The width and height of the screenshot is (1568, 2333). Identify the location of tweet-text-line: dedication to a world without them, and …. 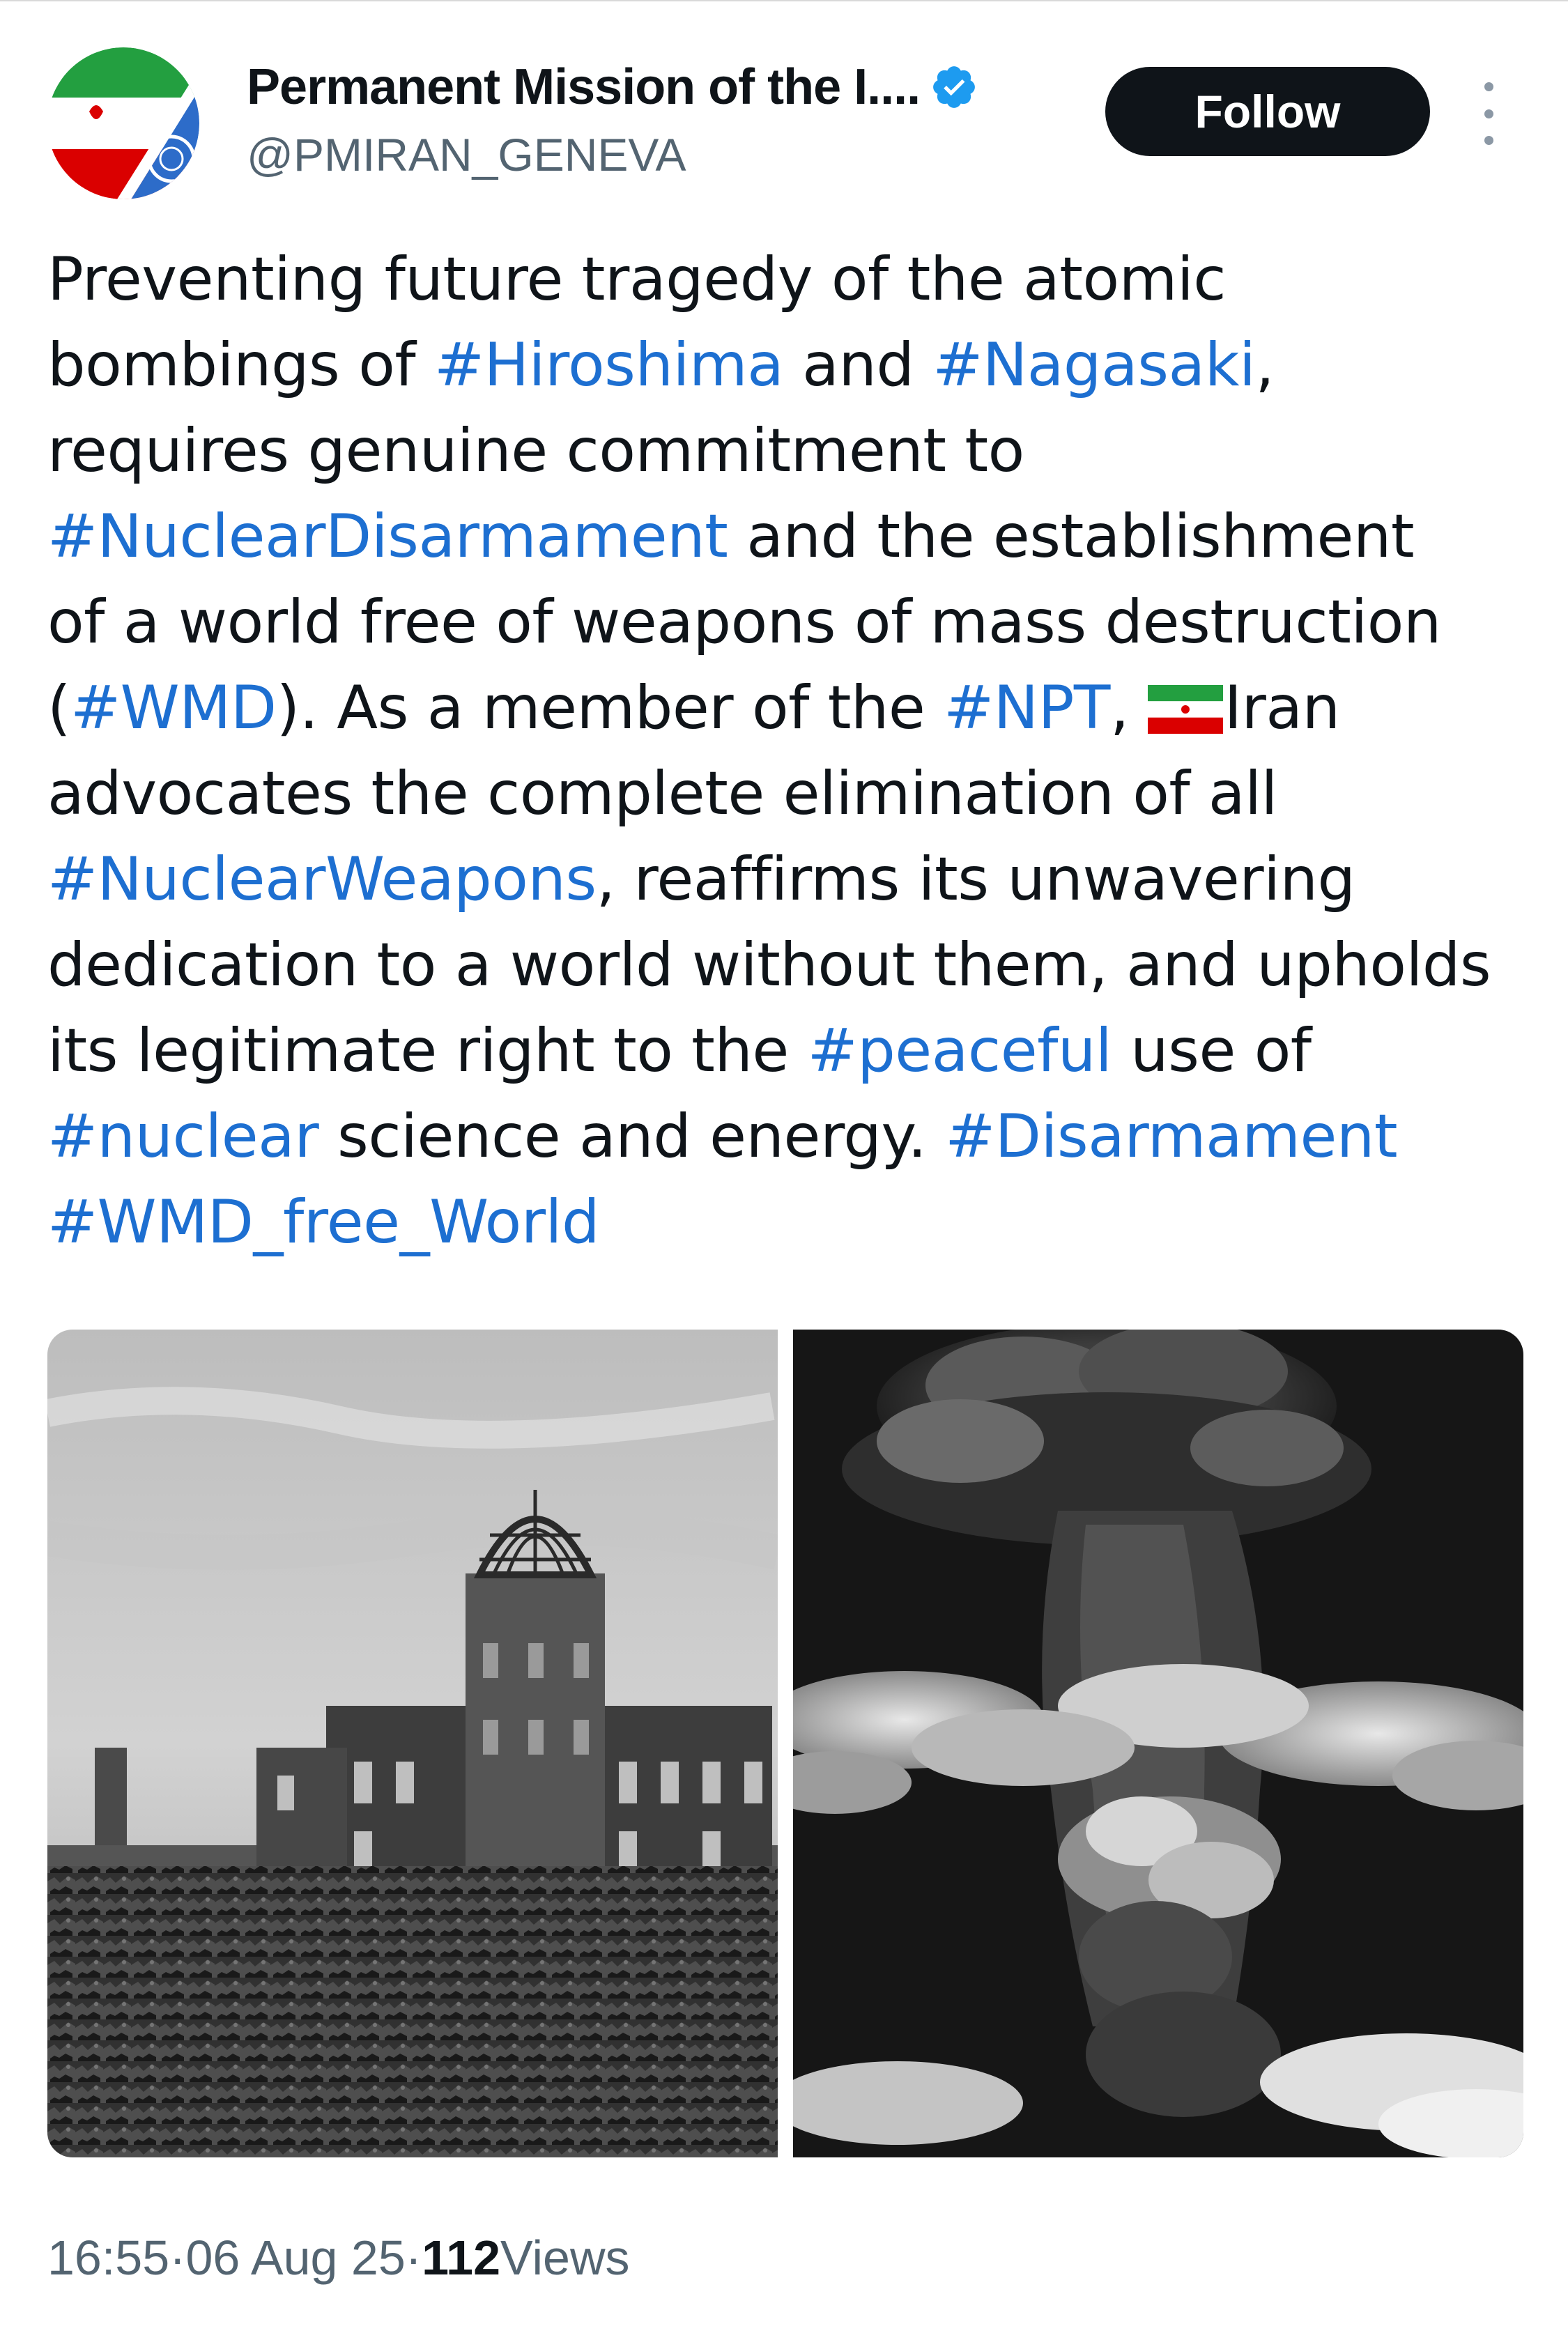
(786, 965).